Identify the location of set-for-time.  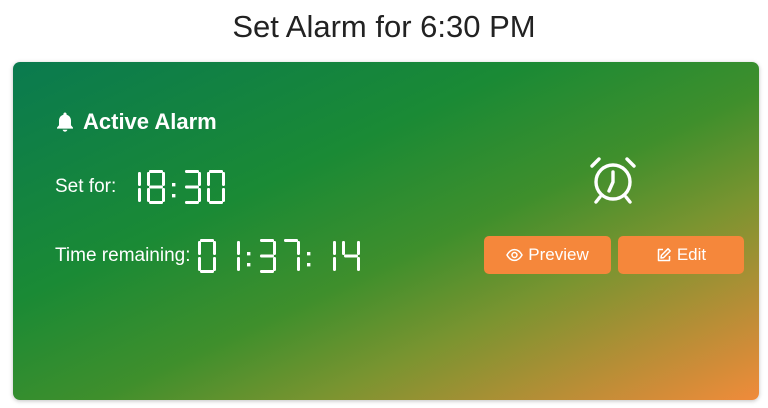
(176, 187).